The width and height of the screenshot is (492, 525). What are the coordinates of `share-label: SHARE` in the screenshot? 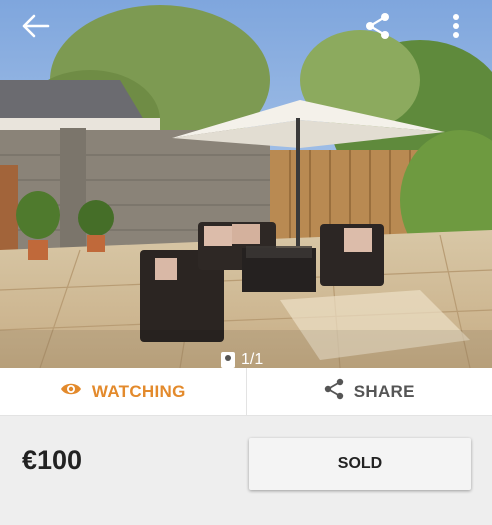 It's located at (384, 391).